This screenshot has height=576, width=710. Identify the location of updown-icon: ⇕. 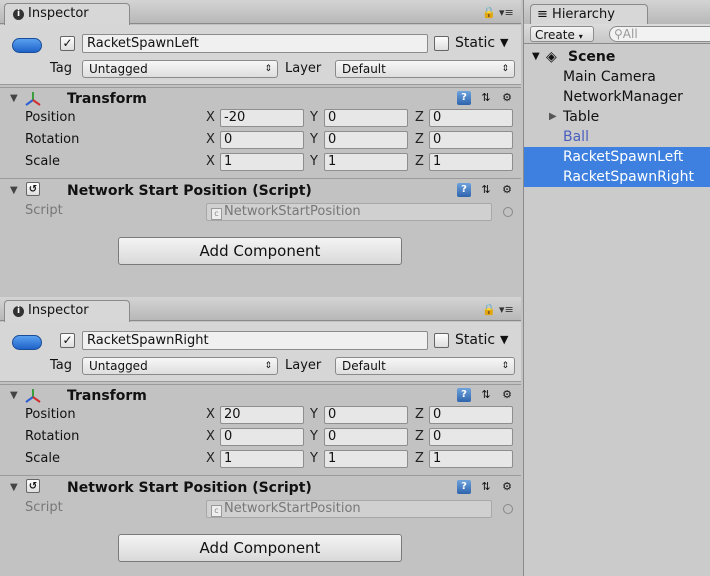
(268, 366).